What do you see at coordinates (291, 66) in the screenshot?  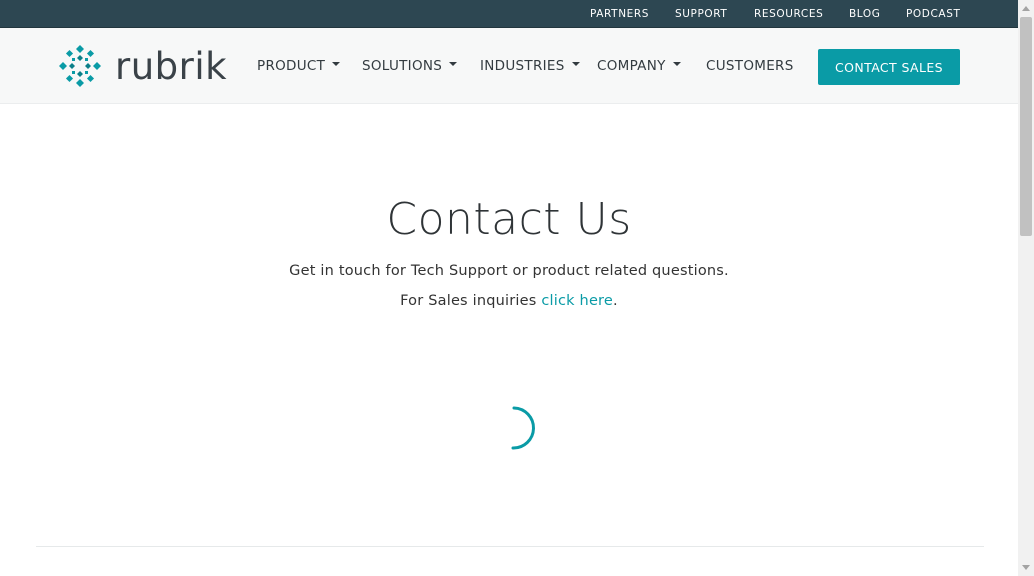 I see `nav-product-label: PRODUCT` at bounding box center [291, 66].